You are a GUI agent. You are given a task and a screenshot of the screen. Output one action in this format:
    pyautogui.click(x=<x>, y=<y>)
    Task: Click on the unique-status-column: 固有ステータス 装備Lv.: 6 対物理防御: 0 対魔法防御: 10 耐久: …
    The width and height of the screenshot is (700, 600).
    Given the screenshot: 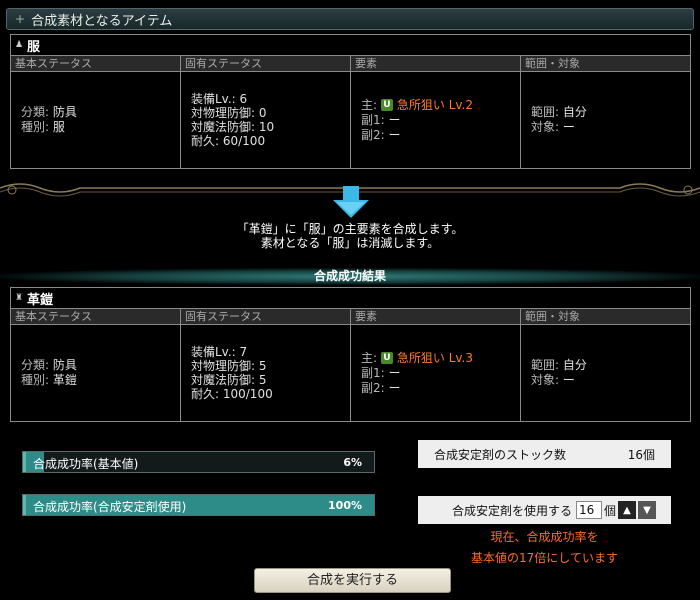 What is the action you would take?
    pyautogui.click(x=266, y=112)
    